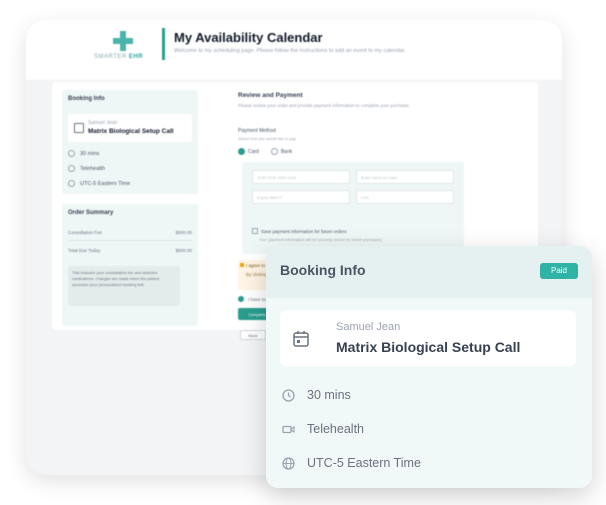 The width and height of the screenshot is (606, 505). What do you see at coordinates (84, 250) in the screenshot?
I see `summary-label: Total Due Today` at bounding box center [84, 250].